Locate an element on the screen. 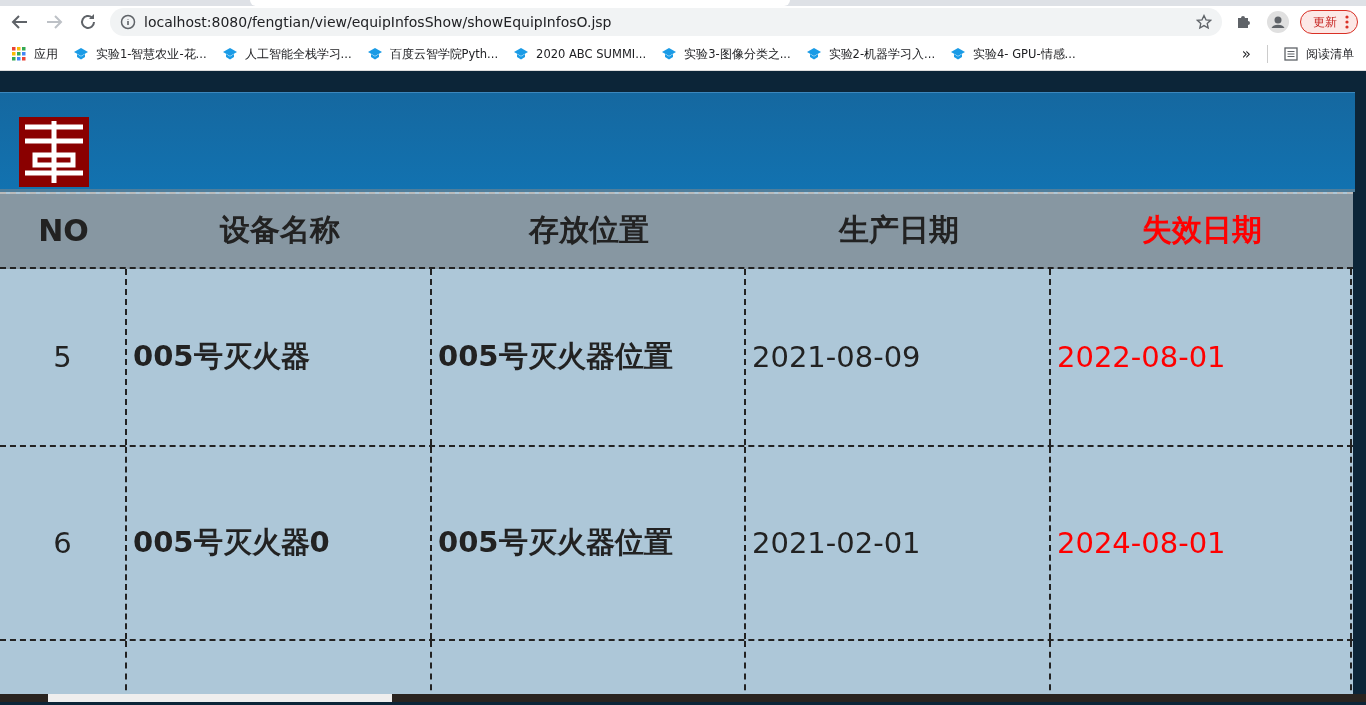 This screenshot has width=1366, height=705. star-icon is located at coordinates (1204, 22).